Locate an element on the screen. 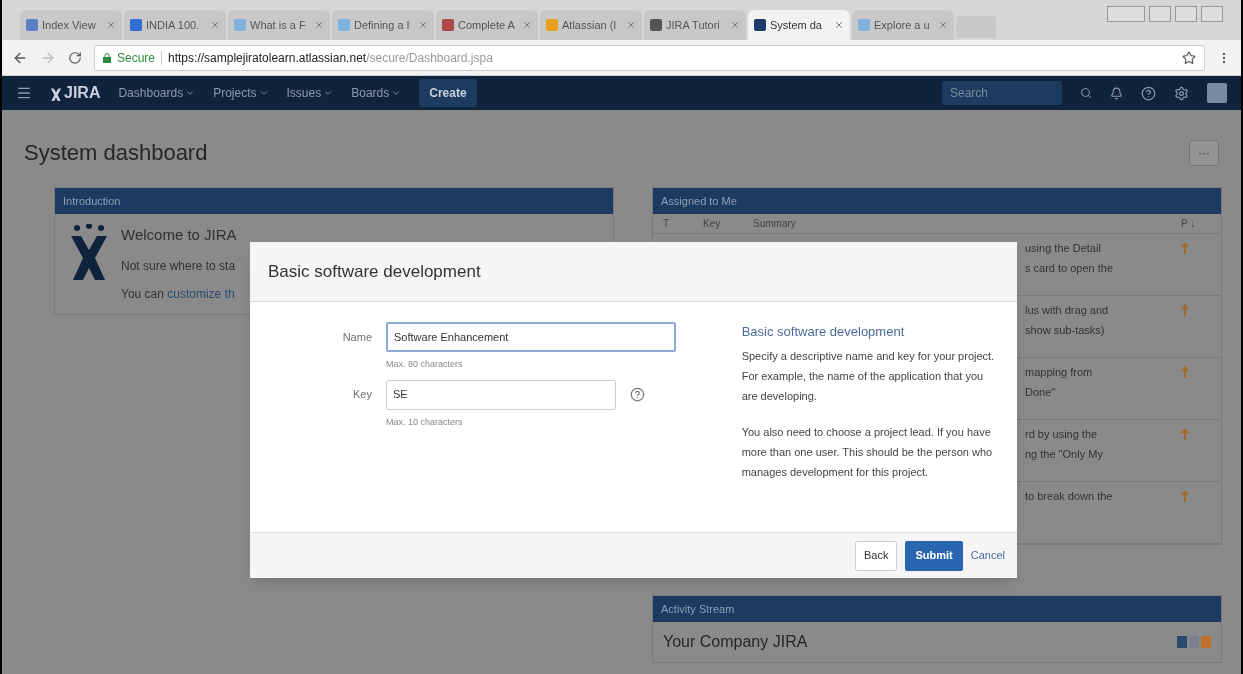 The width and height of the screenshot is (1243, 674). browser-tab: JIRA Tutori is located at coordinates (695, 25).